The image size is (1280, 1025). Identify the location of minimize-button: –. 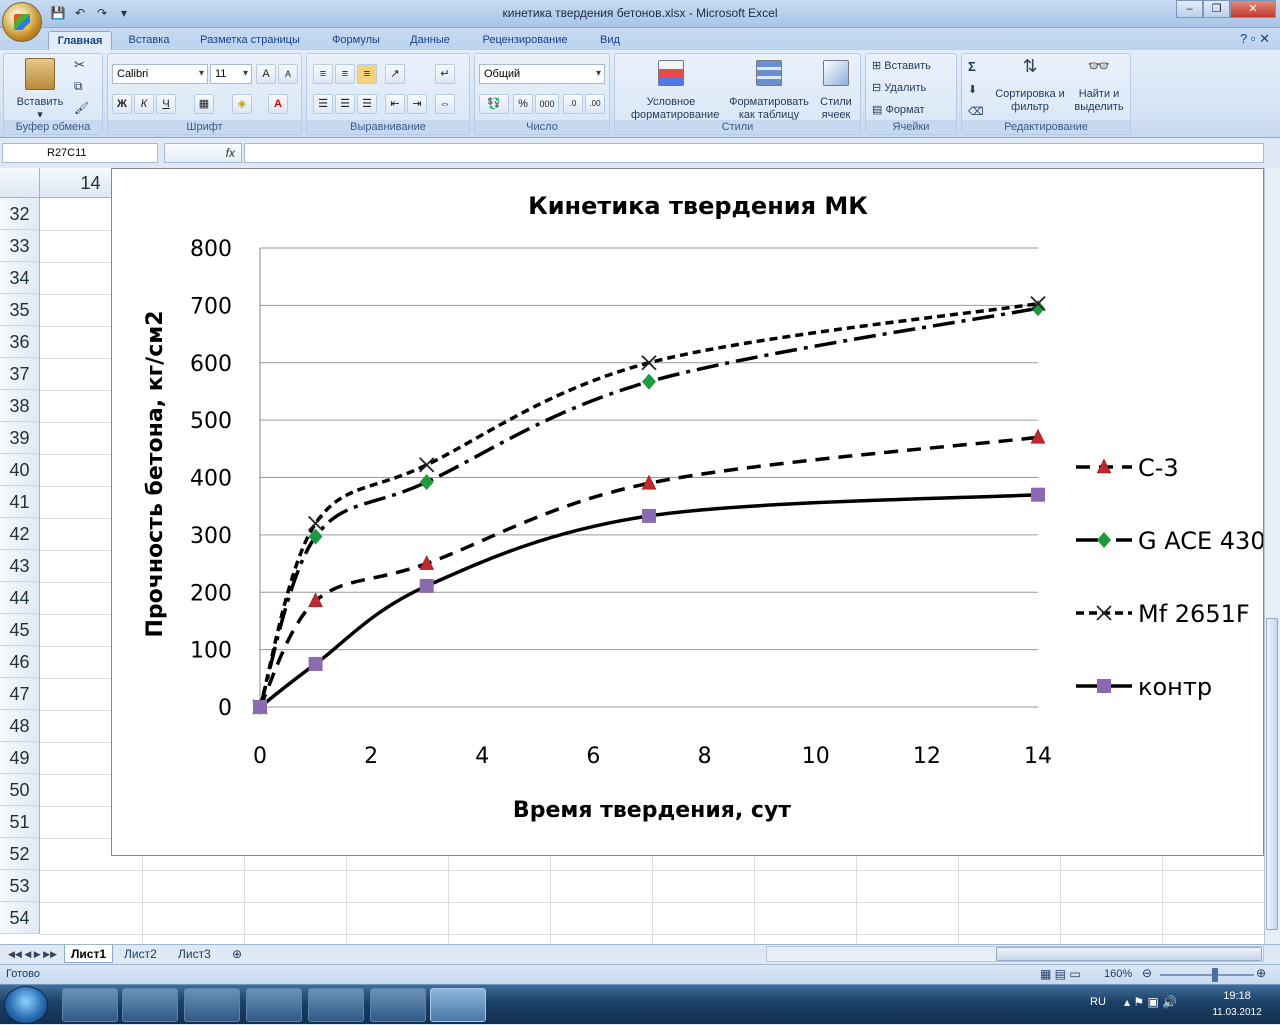
(1189, 9).